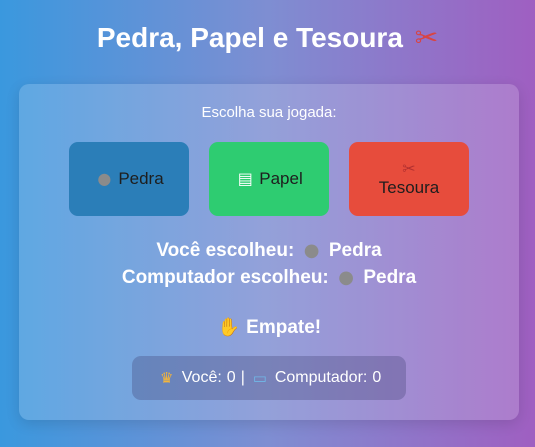 This screenshot has height=447, width=535. Describe the element at coordinates (355, 250) in the screenshot. I see `player-choice-value: Pedra` at that location.